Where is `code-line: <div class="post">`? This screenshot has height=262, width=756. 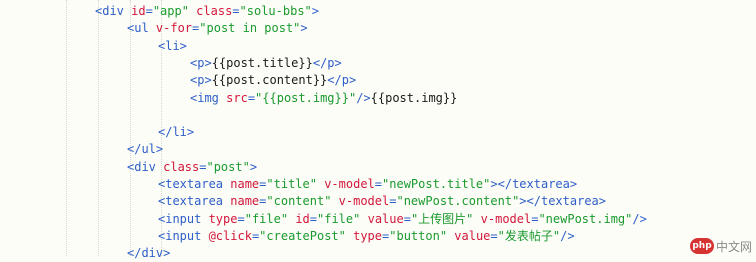
code-line: <div class="post"> is located at coordinates (192, 167).